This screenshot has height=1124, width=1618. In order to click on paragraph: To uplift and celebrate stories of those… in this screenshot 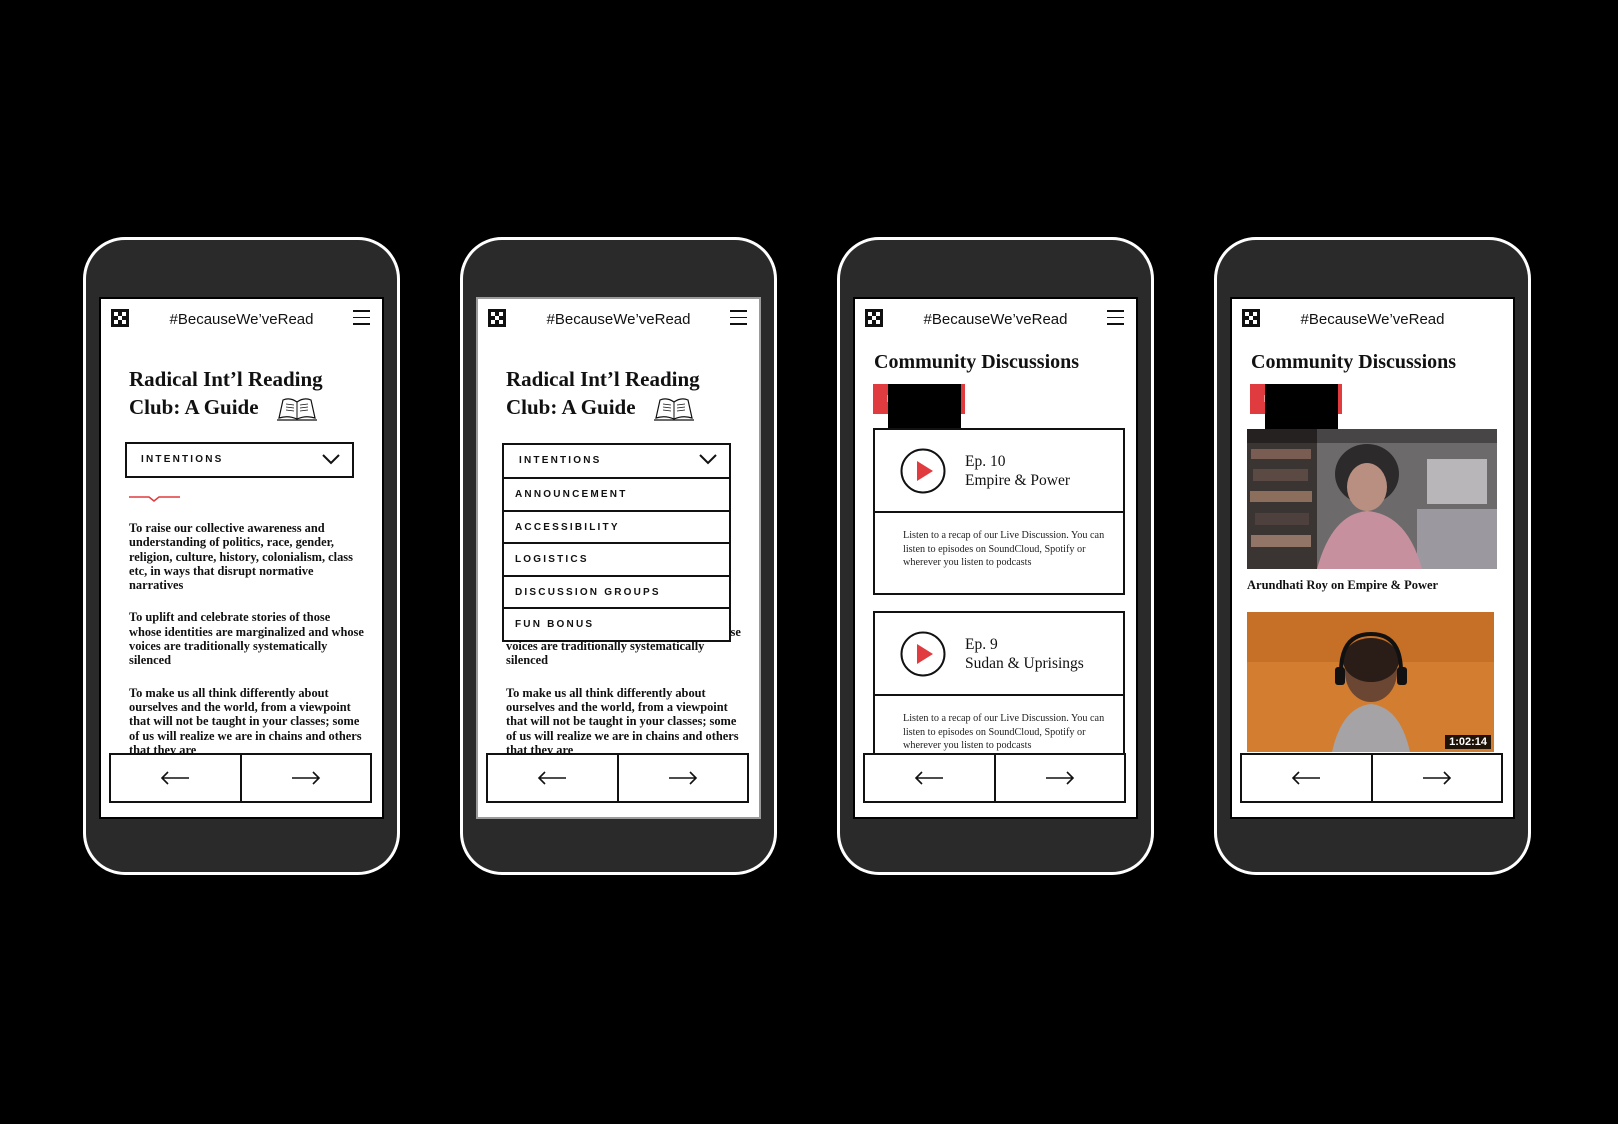, I will do `click(246, 639)`.